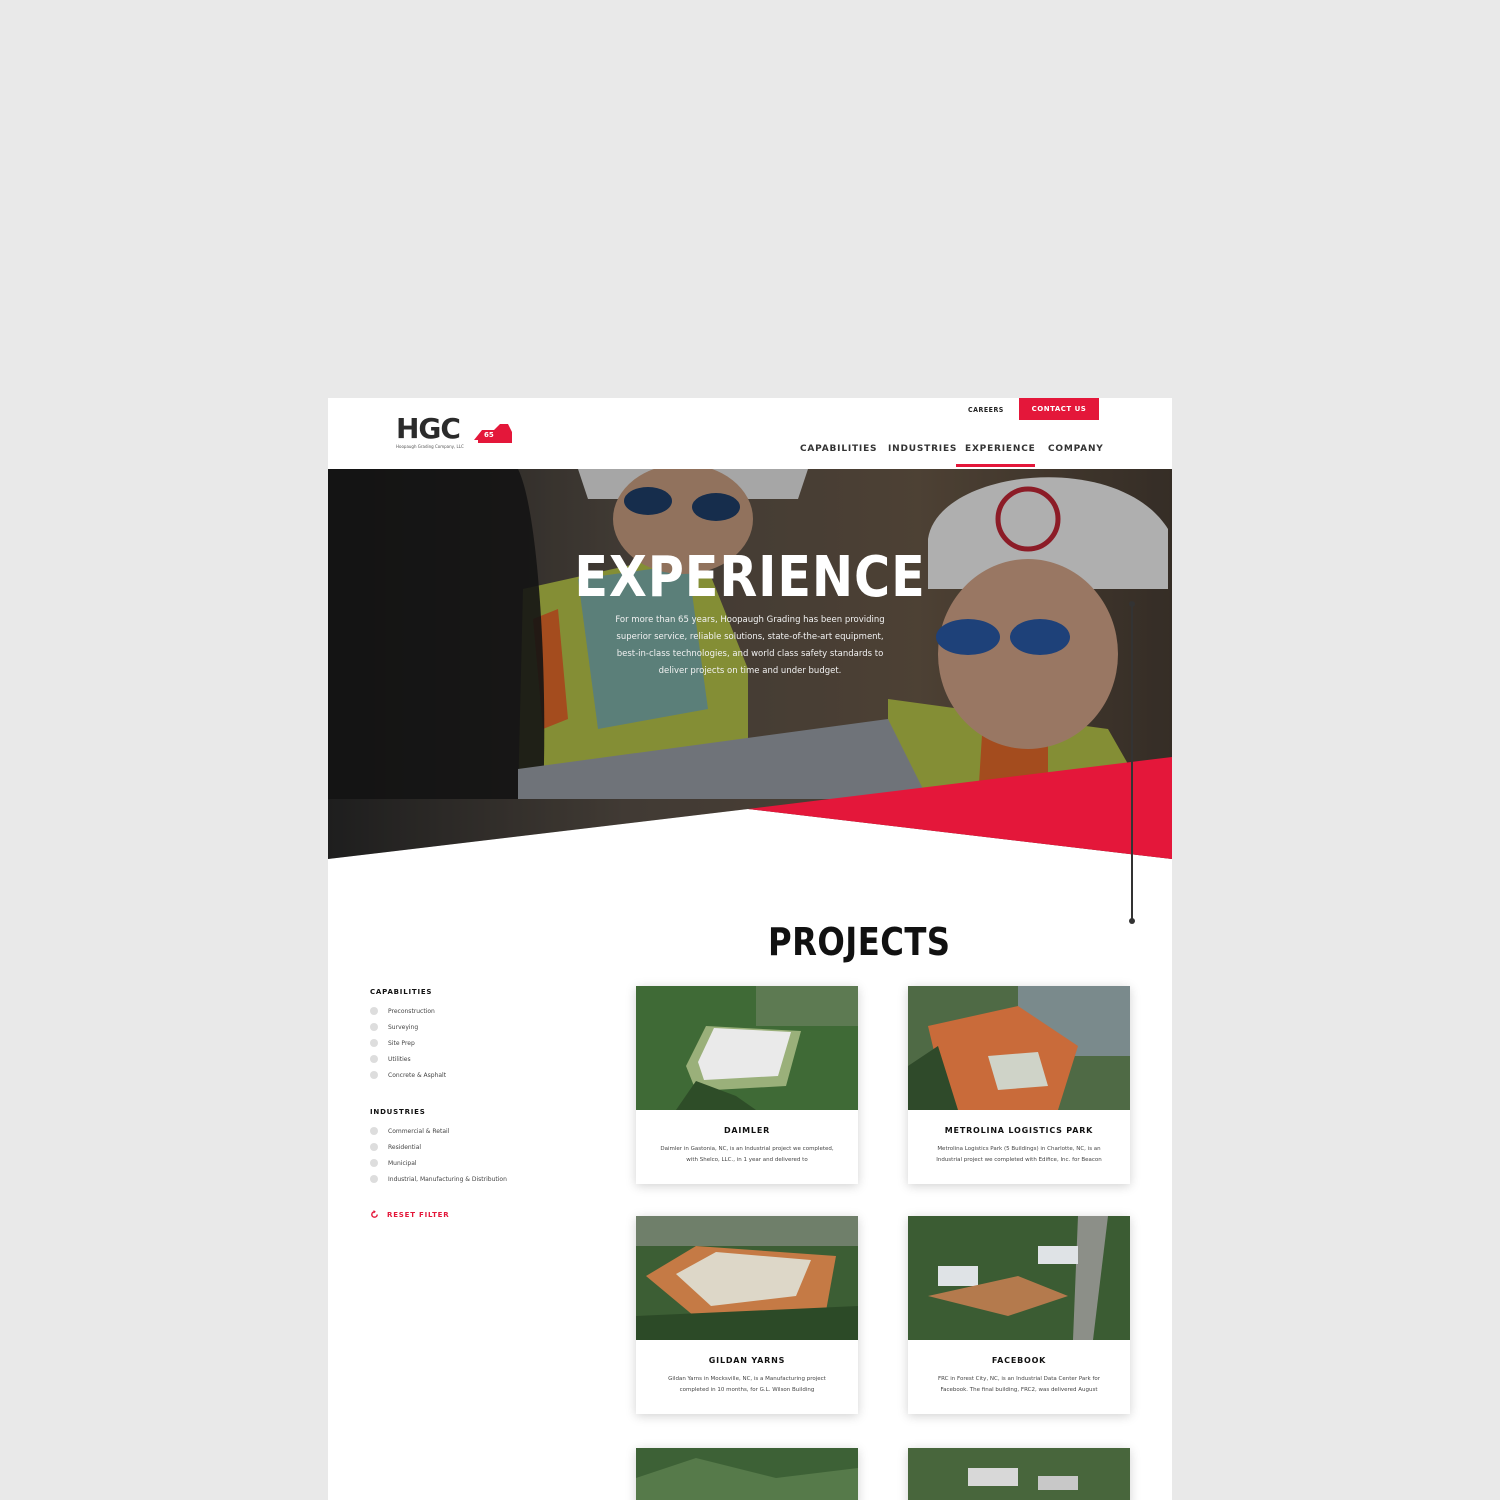  I want to click on filter-site-prep: Site Prep, so click(392, 1043).